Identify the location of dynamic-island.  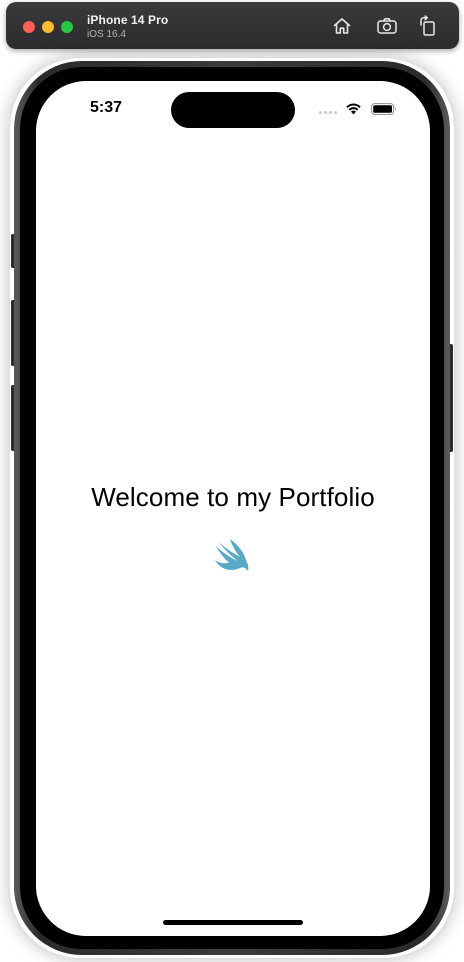
(233, 110).